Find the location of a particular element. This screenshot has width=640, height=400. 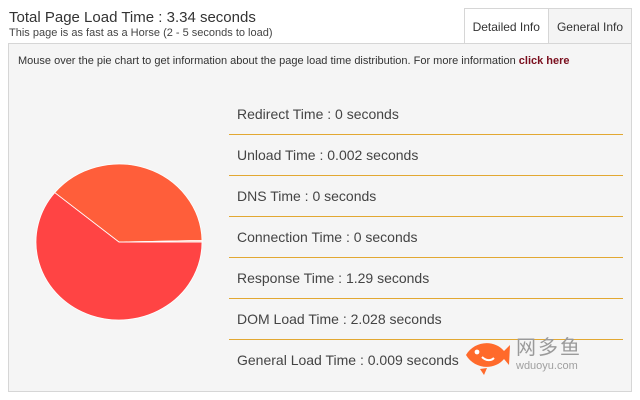

tab-bar: Detailed Info General Info is located at coordinates (547, 26).